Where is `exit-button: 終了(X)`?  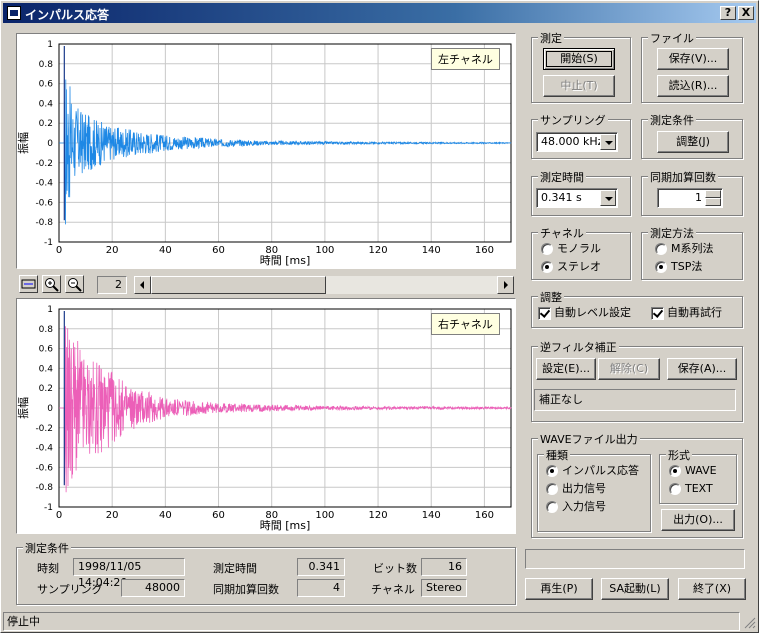 exit-button: 終了(X) is located at coordinates (712, 589).